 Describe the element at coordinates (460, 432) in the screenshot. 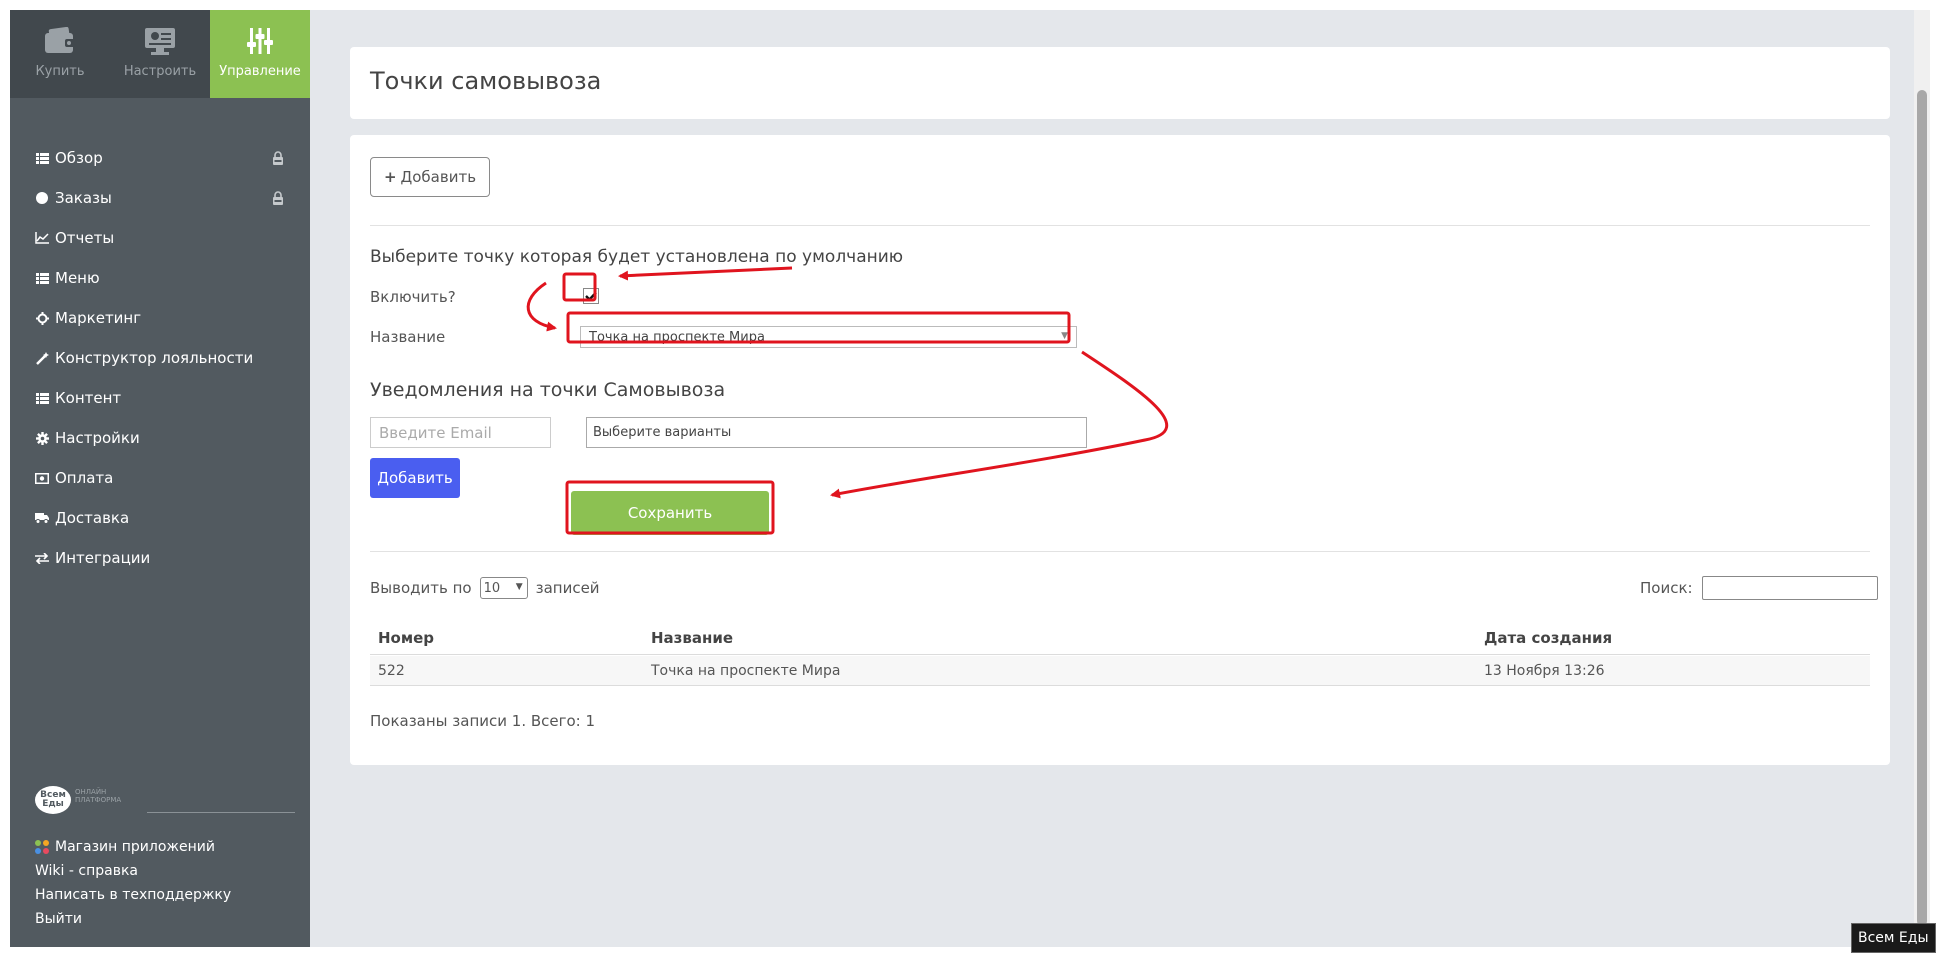

I see `email-input: Введите Email` at that location.